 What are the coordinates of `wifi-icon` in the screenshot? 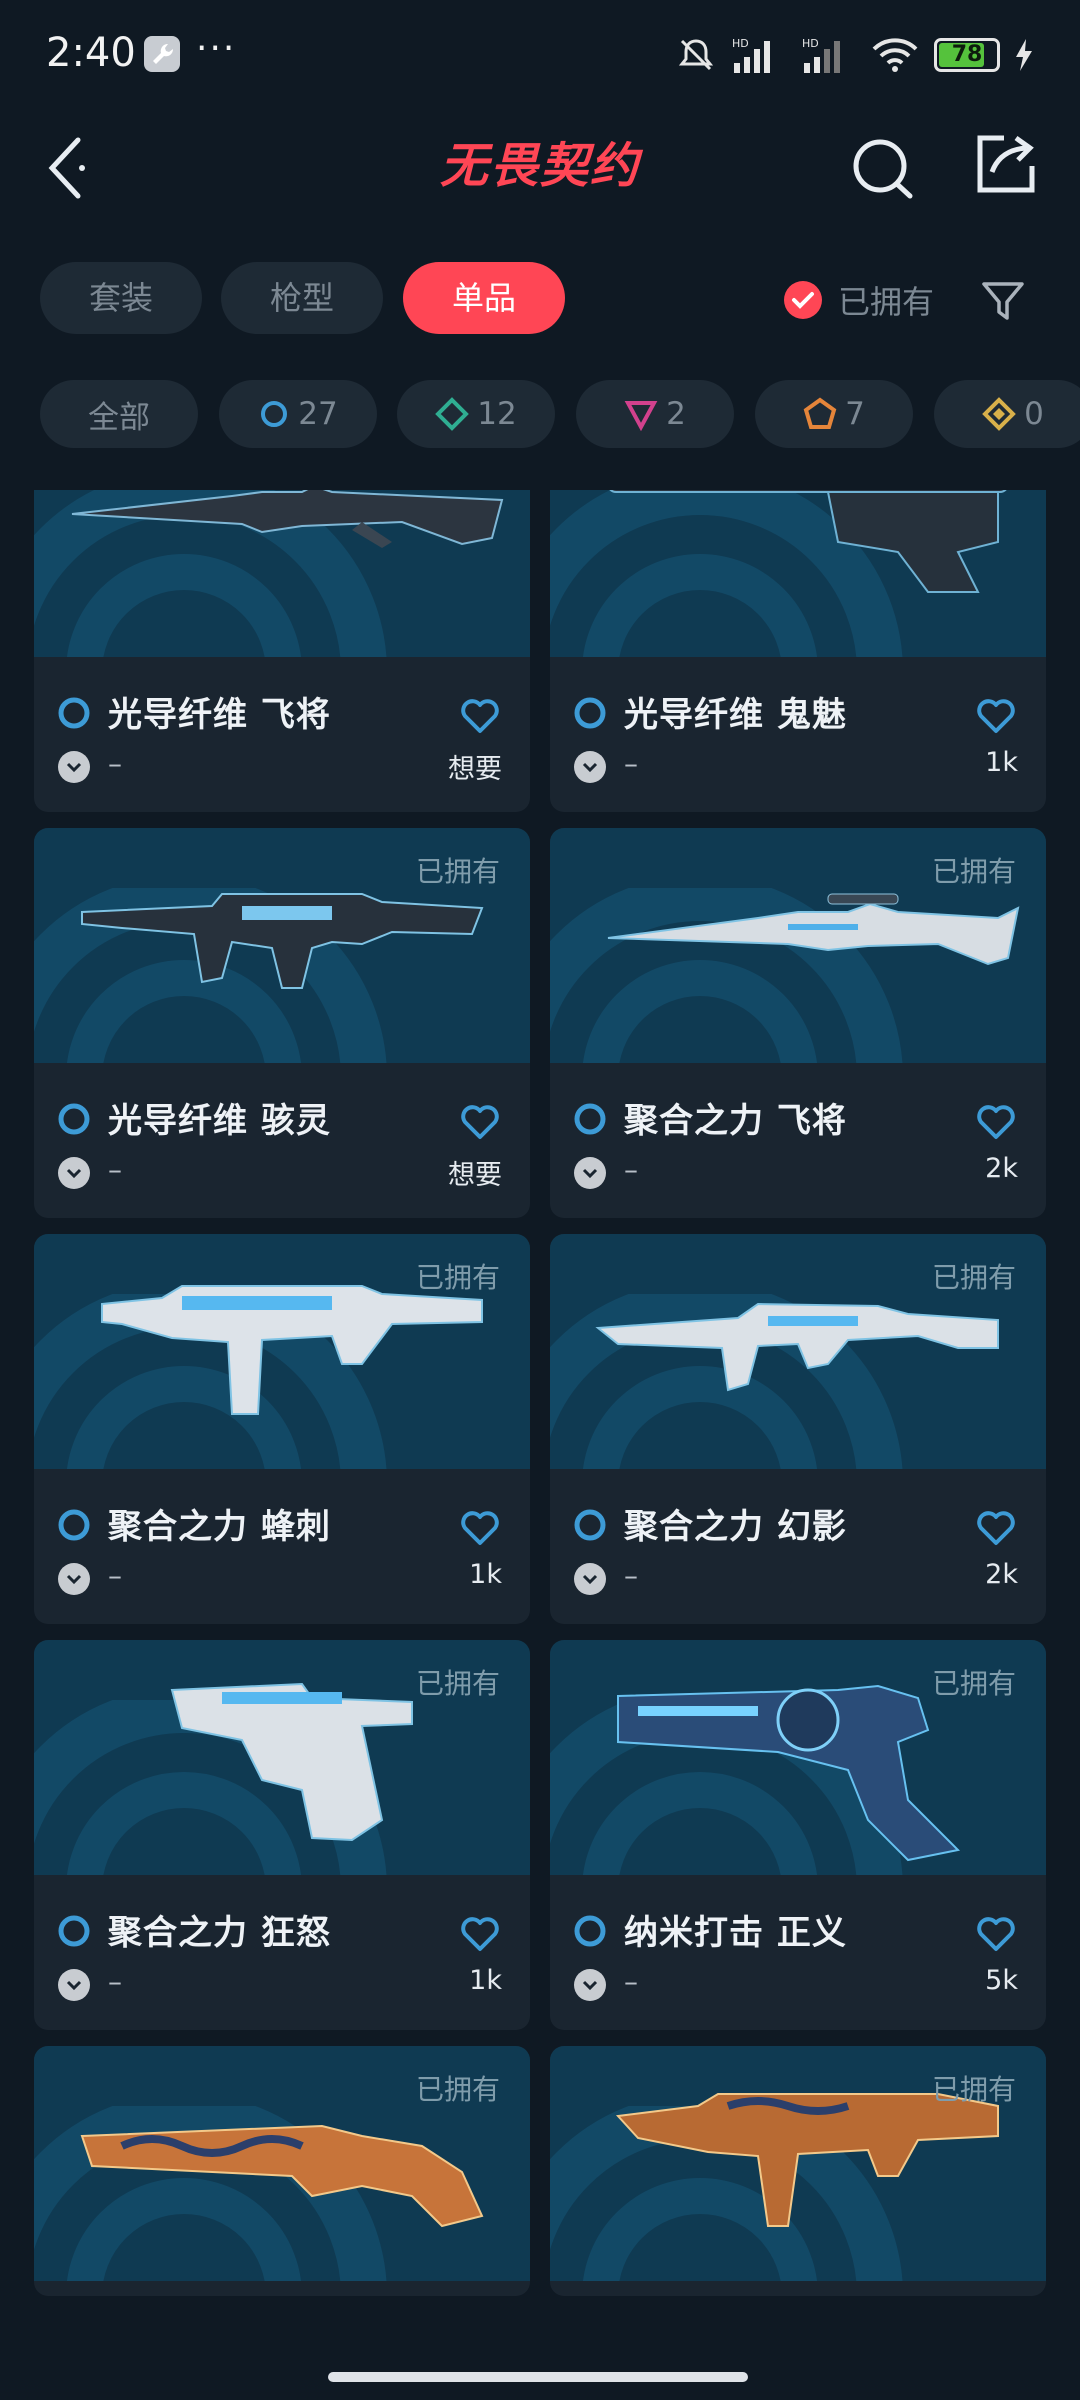 It's located at (895, 55).